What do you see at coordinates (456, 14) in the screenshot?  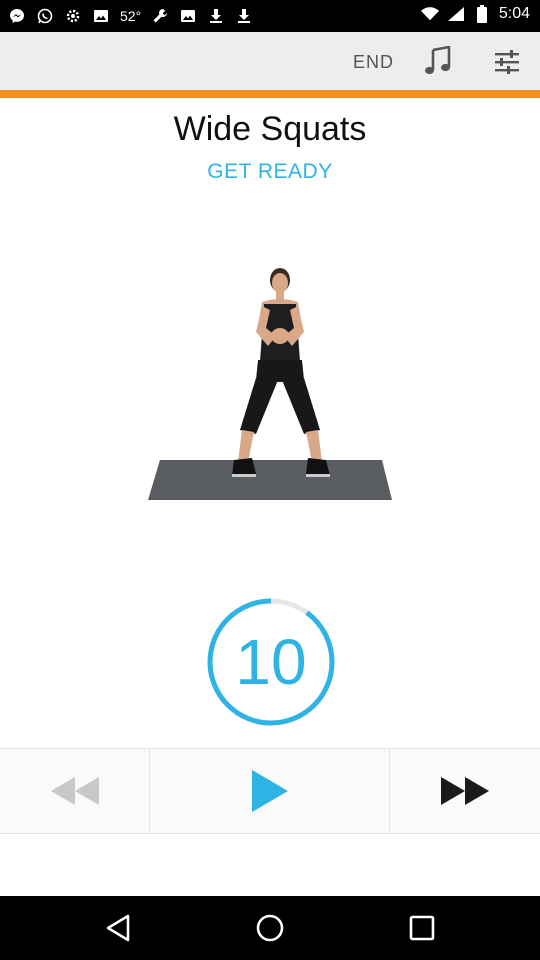 I see `signal-icon` at bounding box center [456, 14].